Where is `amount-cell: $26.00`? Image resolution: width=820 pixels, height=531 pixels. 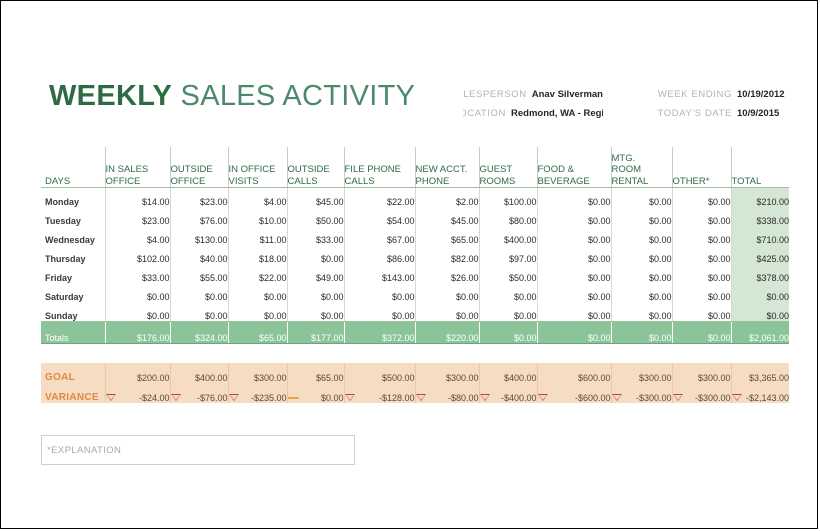
amount-cell: $26.00 is located at coordinates (446, 273).